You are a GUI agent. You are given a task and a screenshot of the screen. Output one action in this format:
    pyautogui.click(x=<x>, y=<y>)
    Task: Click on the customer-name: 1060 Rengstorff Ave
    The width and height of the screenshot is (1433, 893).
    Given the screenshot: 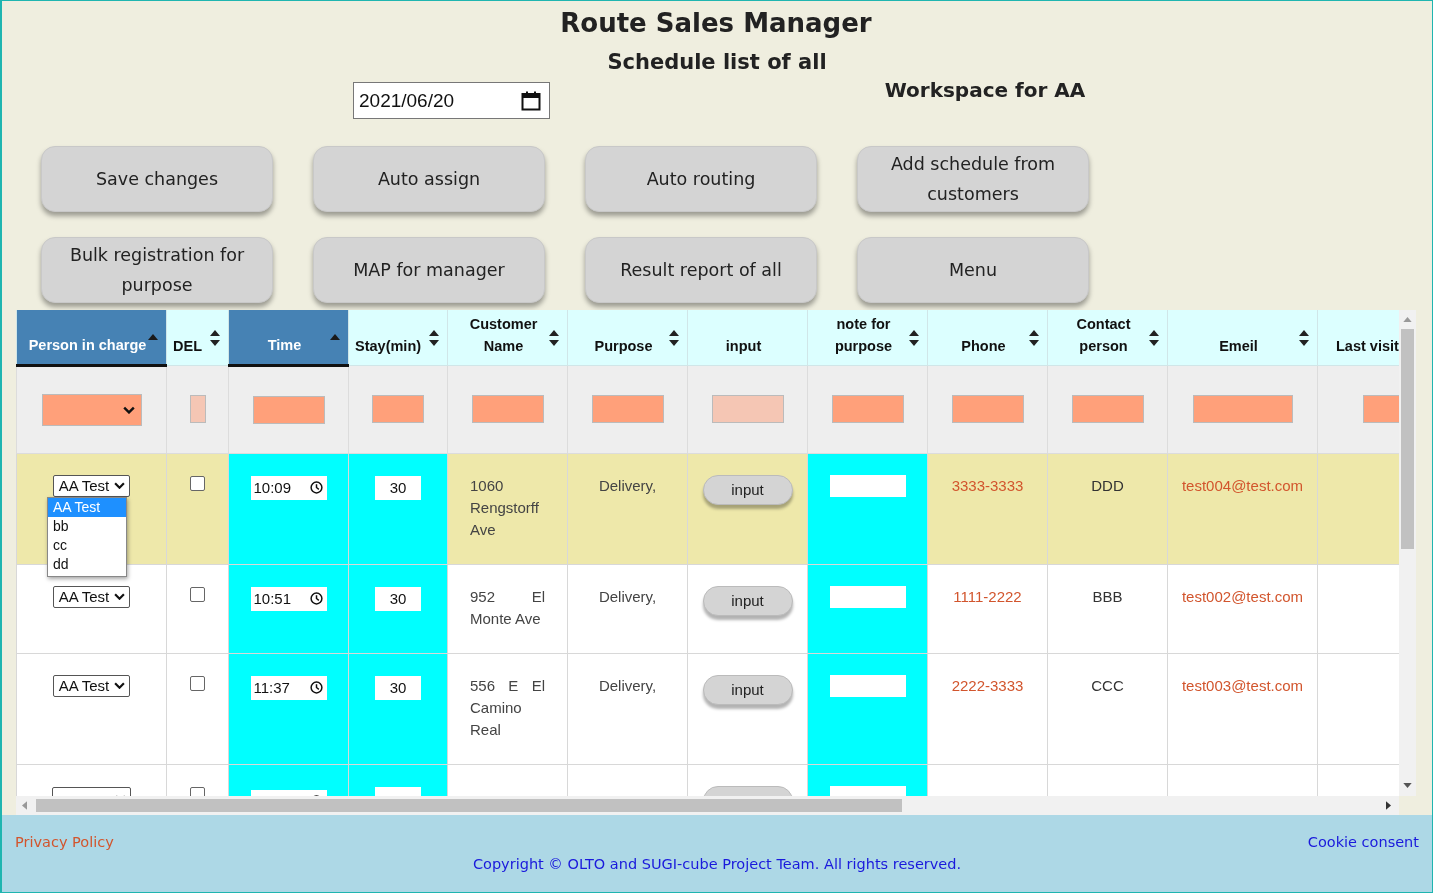 What is the action you would take?
    pyautogui.click(x=504, y=507)
    